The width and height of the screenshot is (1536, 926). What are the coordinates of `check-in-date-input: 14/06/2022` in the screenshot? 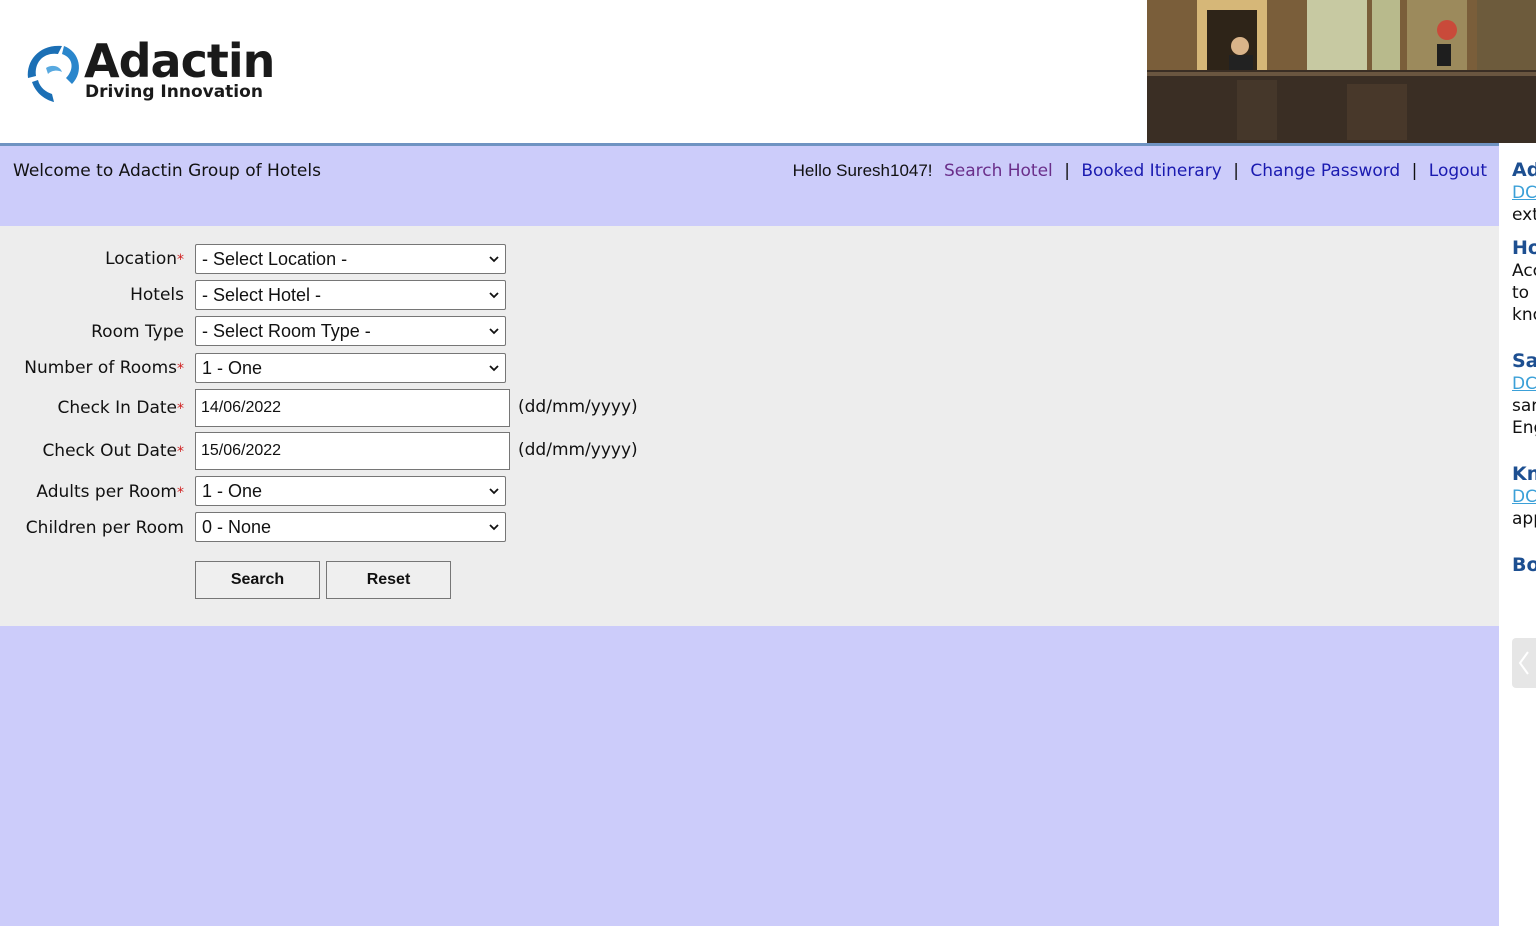 It's located at (352, 408).